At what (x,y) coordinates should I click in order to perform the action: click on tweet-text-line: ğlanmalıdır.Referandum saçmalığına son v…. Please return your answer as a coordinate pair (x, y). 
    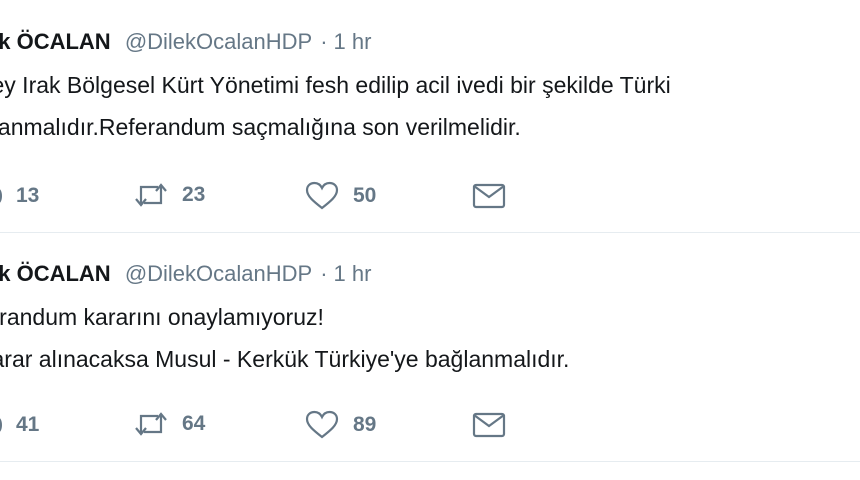
    Looking at the image, I should click on (260, 127).